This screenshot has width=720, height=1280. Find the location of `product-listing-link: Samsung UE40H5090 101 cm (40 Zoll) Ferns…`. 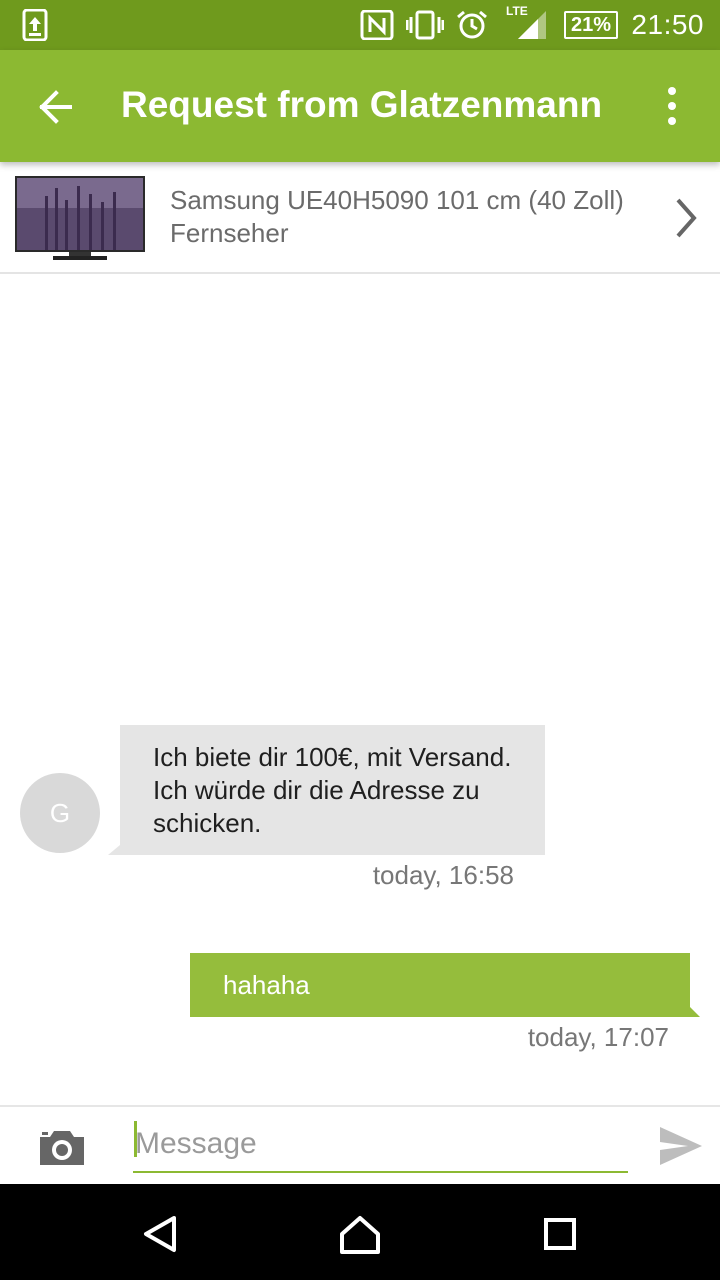

product-listing-link: Samsung UE40H5090 101 cm (40 Zoll) Ferns… is located at coordinates (360, 218).